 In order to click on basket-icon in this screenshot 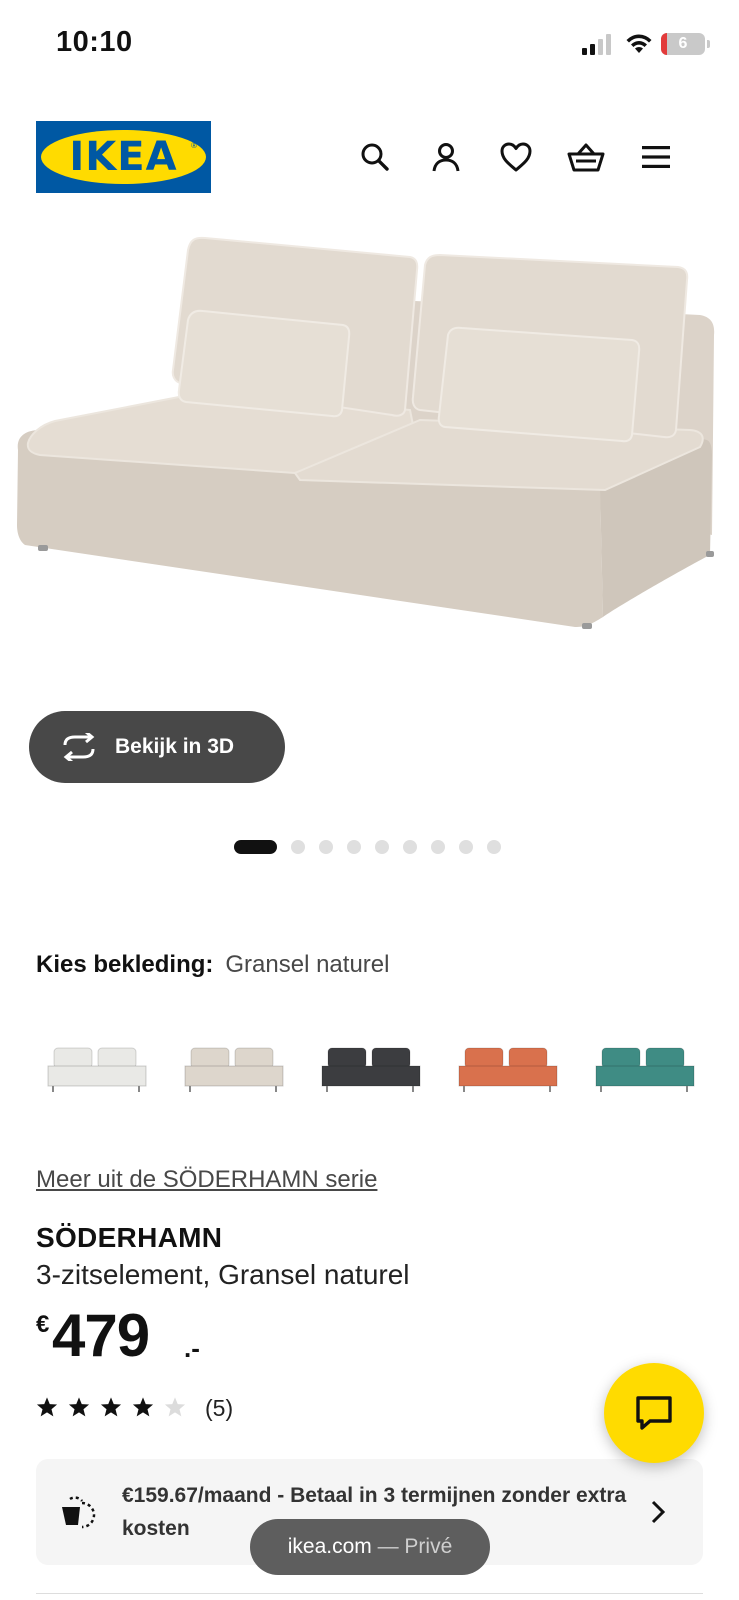, I will do `click(586, 157)`.